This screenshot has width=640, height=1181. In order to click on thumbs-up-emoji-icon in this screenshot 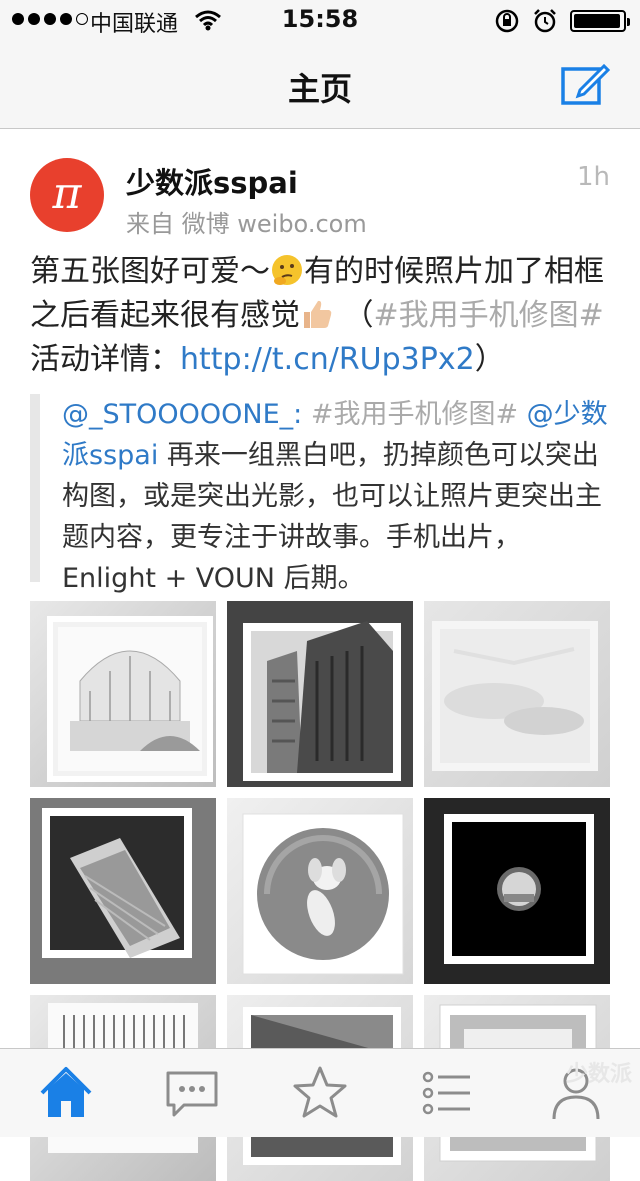, I will do `click(318, 314)`.